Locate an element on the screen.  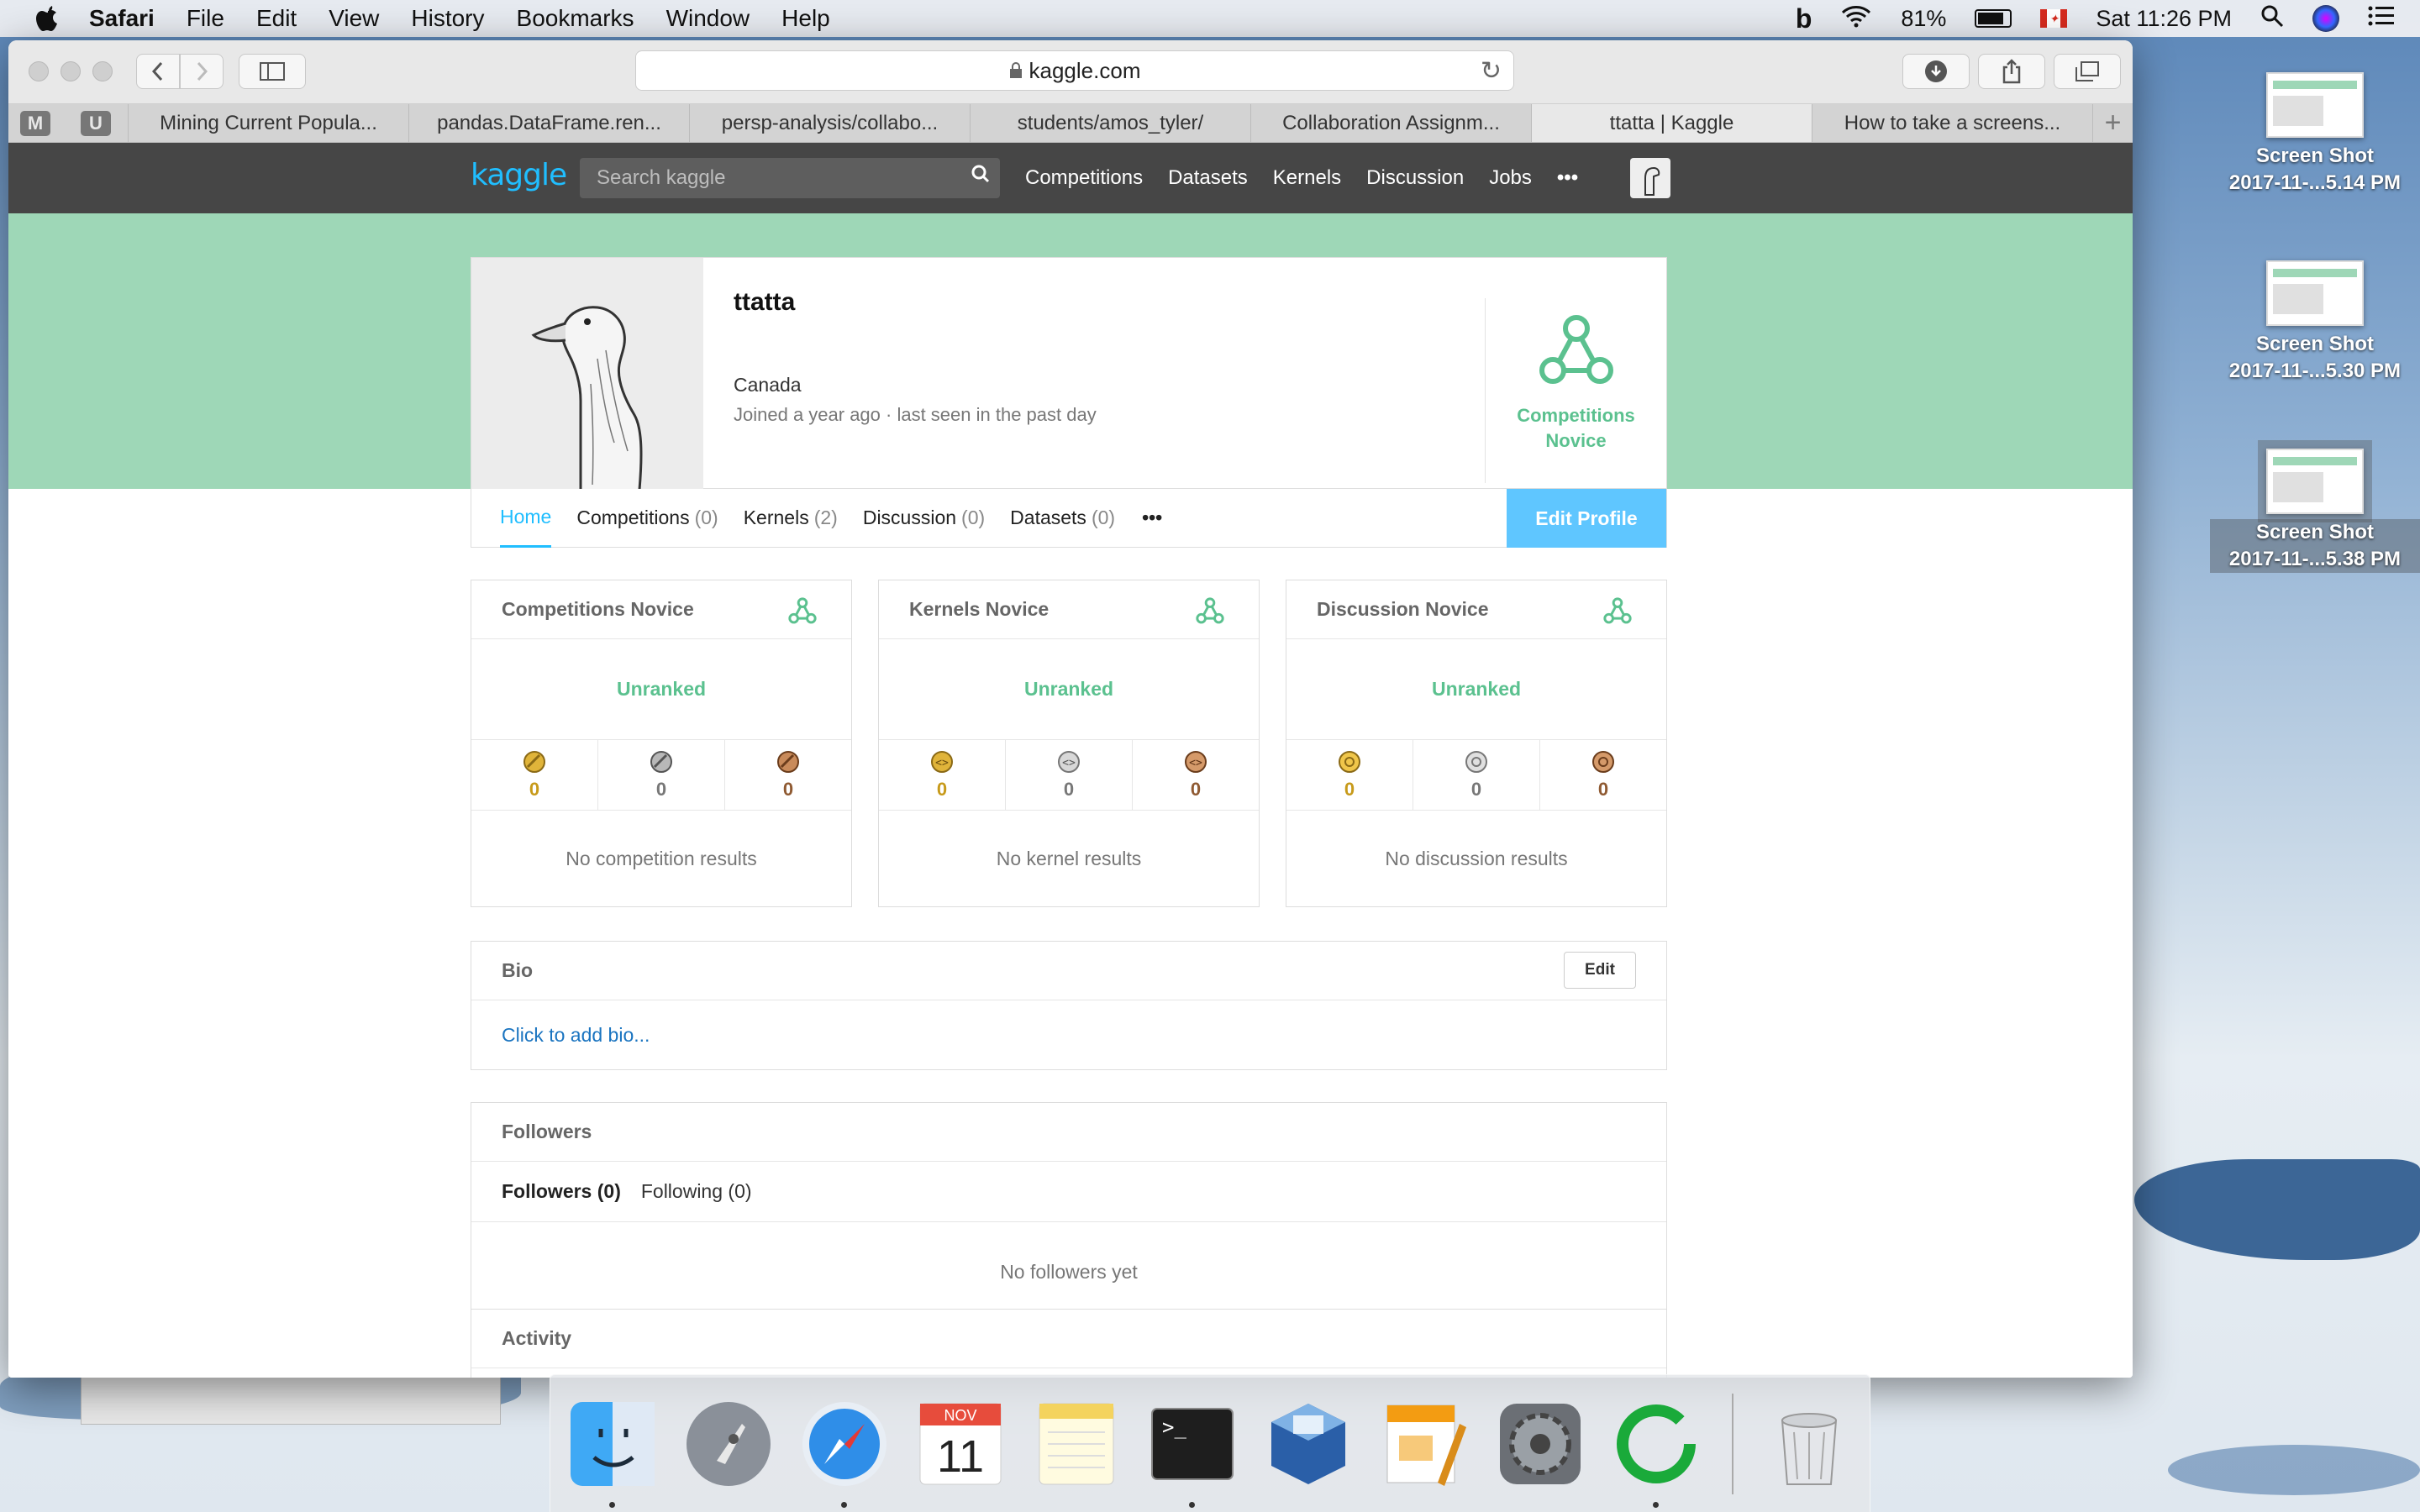
menu-edit: Edit is located at coordinates (276, 18).